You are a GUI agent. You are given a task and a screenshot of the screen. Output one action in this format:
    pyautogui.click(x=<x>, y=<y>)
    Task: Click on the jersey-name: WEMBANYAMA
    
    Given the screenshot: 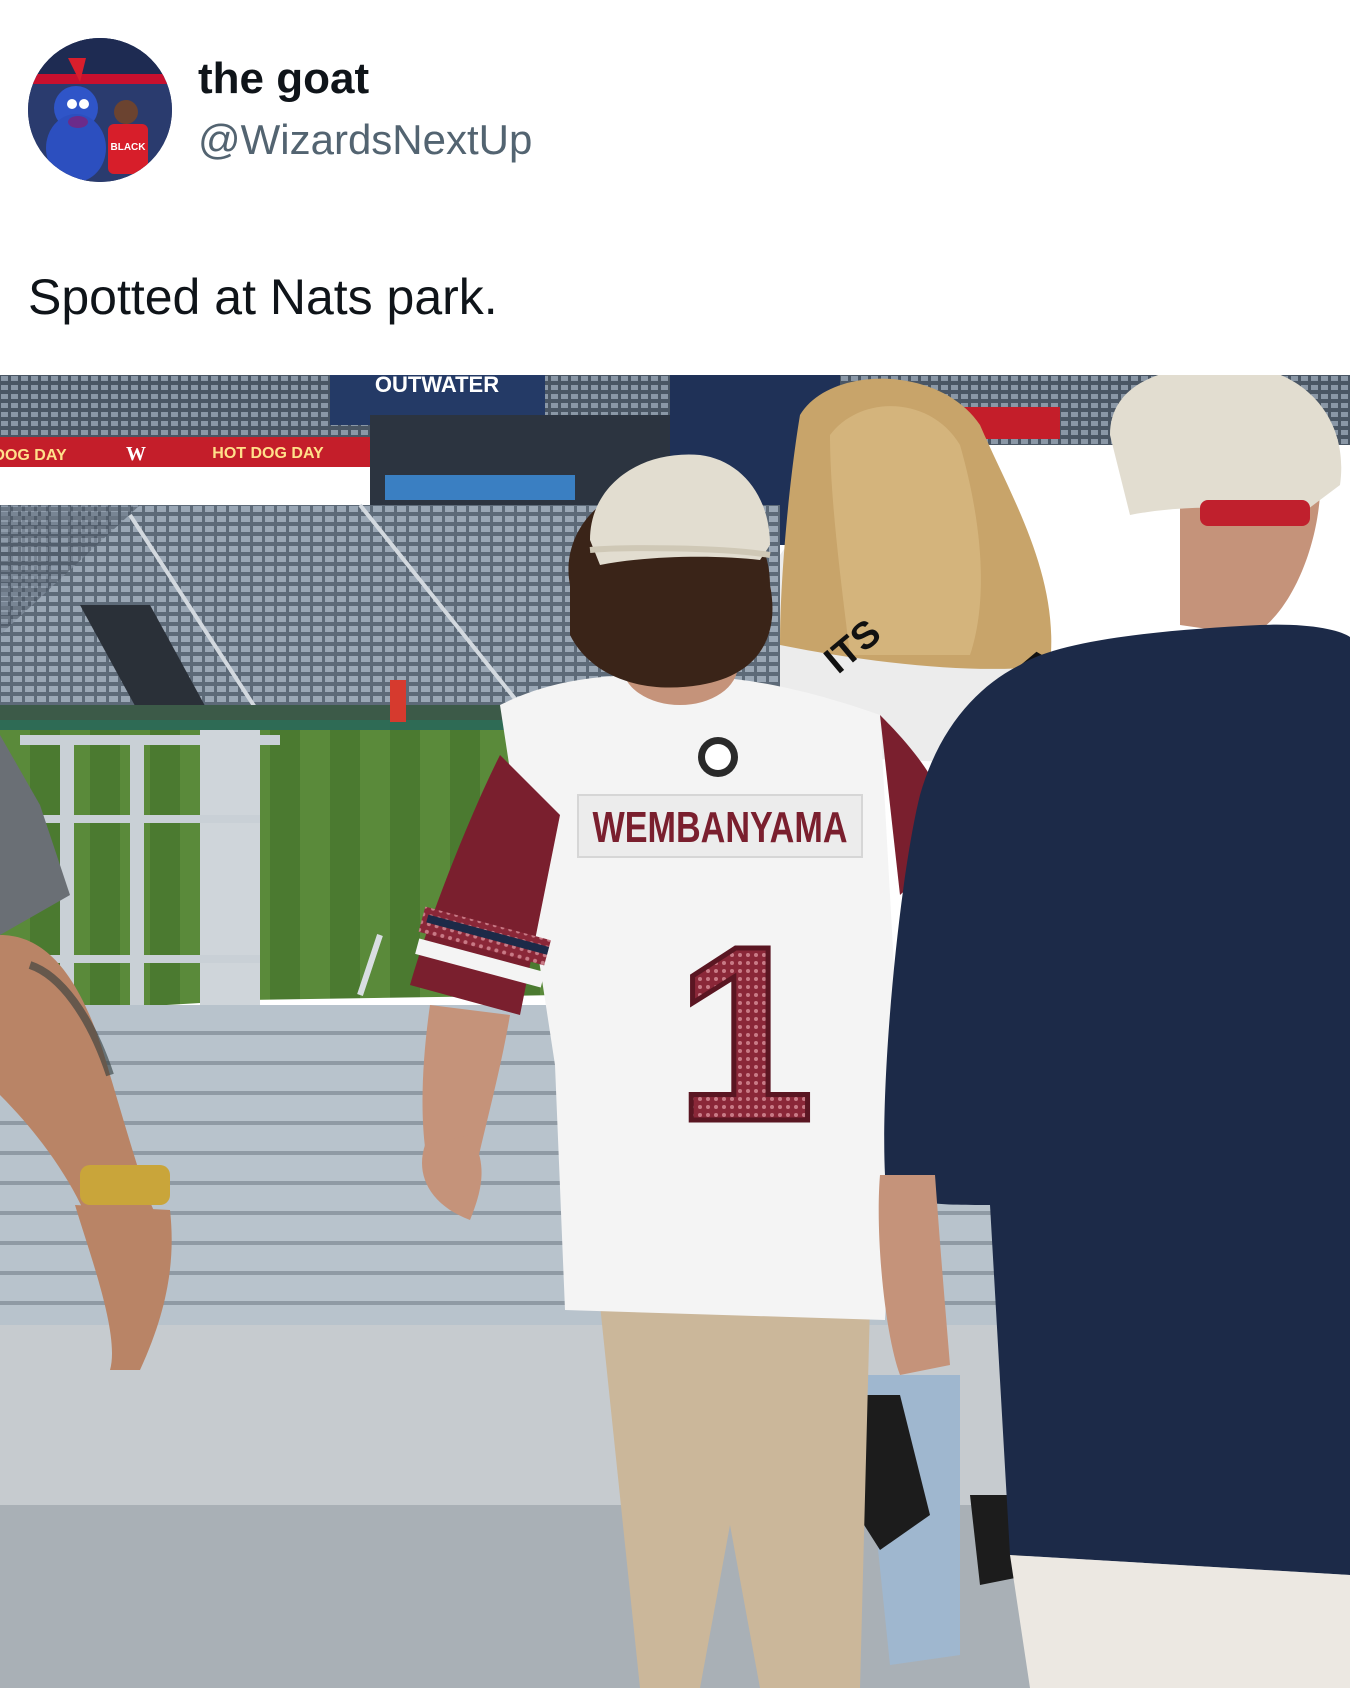 What is the action you would take?
    pyautogui.click(x=720, y=827)
    